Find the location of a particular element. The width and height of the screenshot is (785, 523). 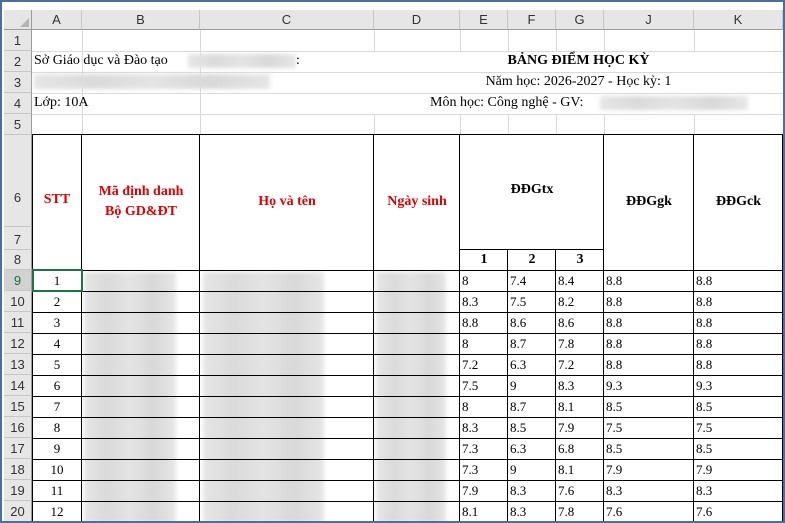

cell-k: 7.5 is located at coordinates (739, 427).